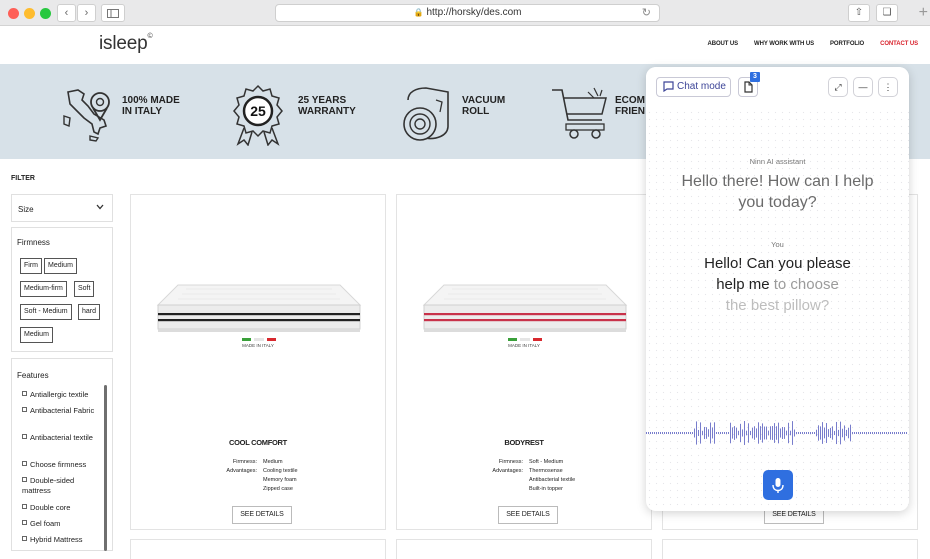  I want to click on firmness-chip-medium: Medium, so click(60, 266).